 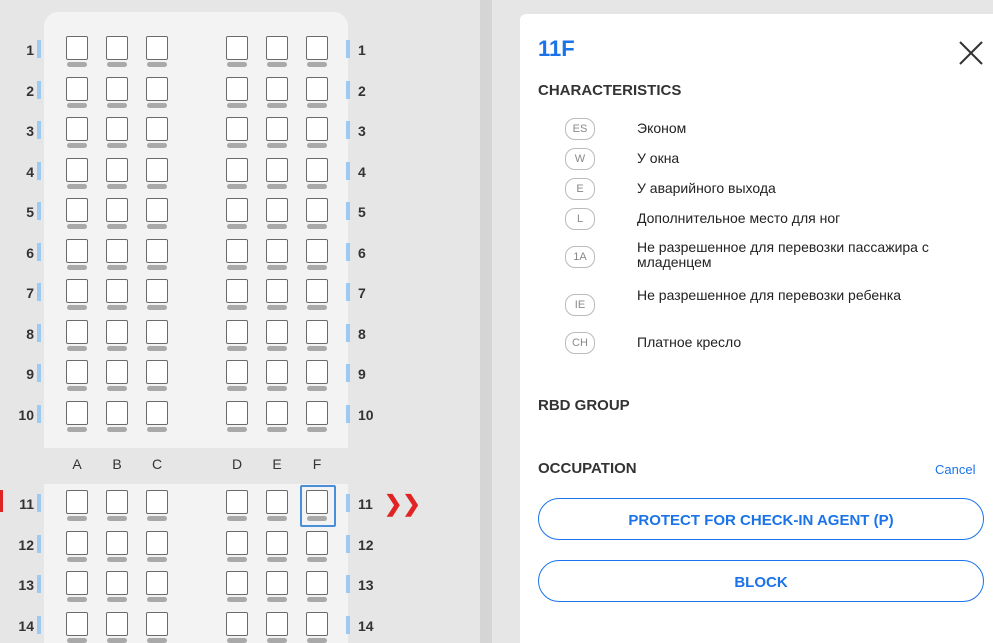 What do you see at coordinates (971, 53) in the screenshot?
I see `close-icon` at bounding box center [971, 53].